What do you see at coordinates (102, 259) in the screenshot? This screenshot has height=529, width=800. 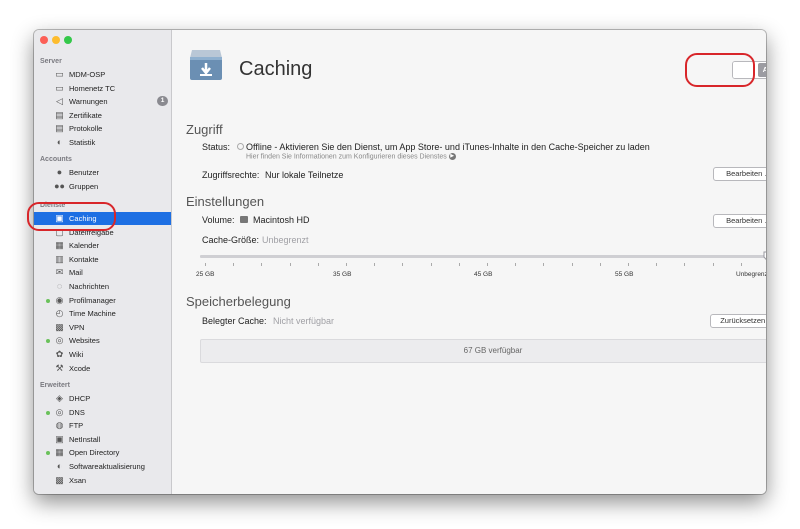 I see `sidebar-item-kontakte: ▥ Kontakte` at bounding box center [102, 259].